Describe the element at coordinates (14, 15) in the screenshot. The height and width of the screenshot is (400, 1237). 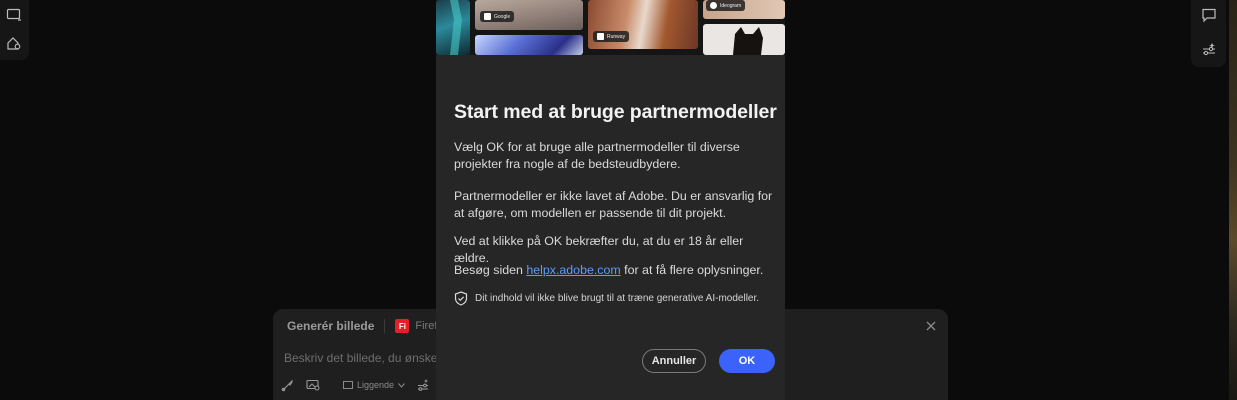
I see `frame-icon` at that location.